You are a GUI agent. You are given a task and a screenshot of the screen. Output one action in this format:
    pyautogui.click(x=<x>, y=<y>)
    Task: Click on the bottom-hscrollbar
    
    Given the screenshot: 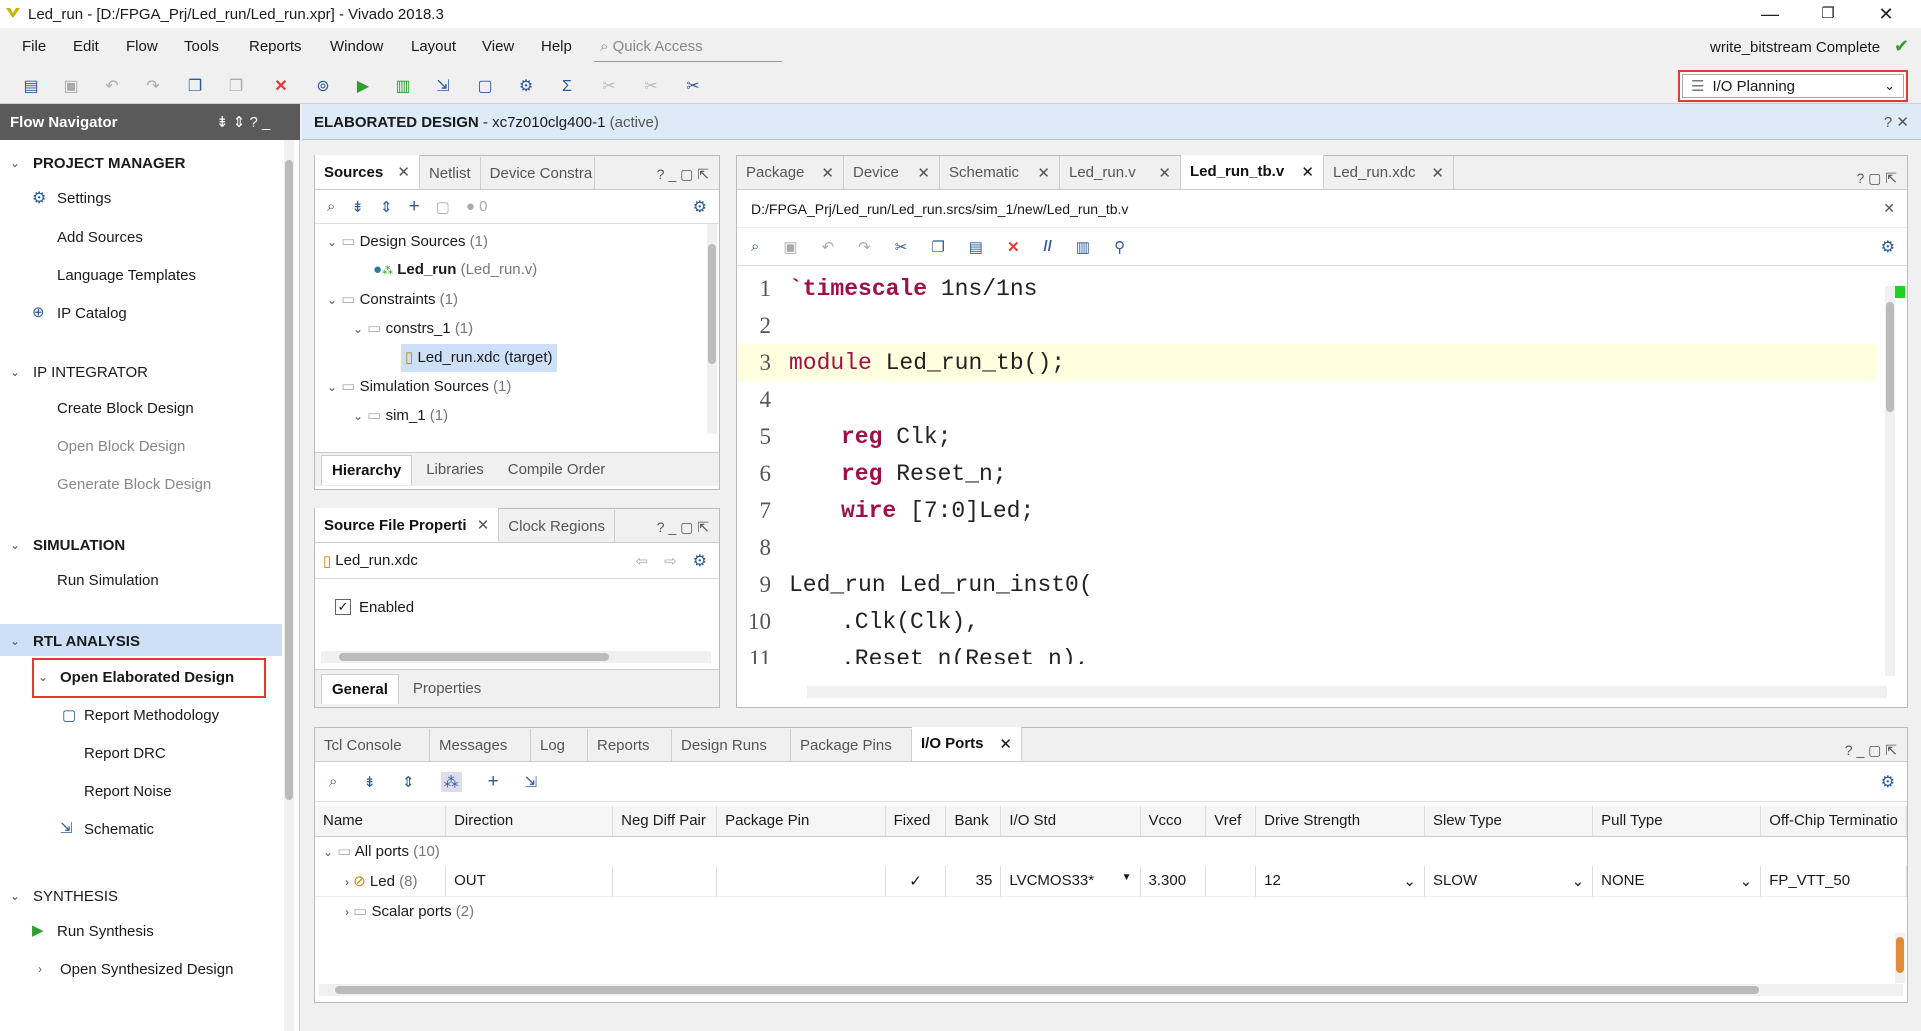 What is the action you would take?
    pyautogui.click(x=1111, y=990)
    